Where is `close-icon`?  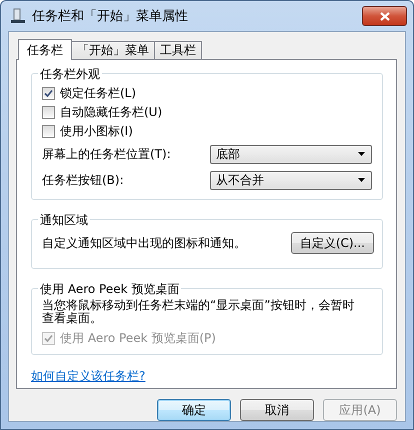
close-icon is located at coordinates (385, 16).